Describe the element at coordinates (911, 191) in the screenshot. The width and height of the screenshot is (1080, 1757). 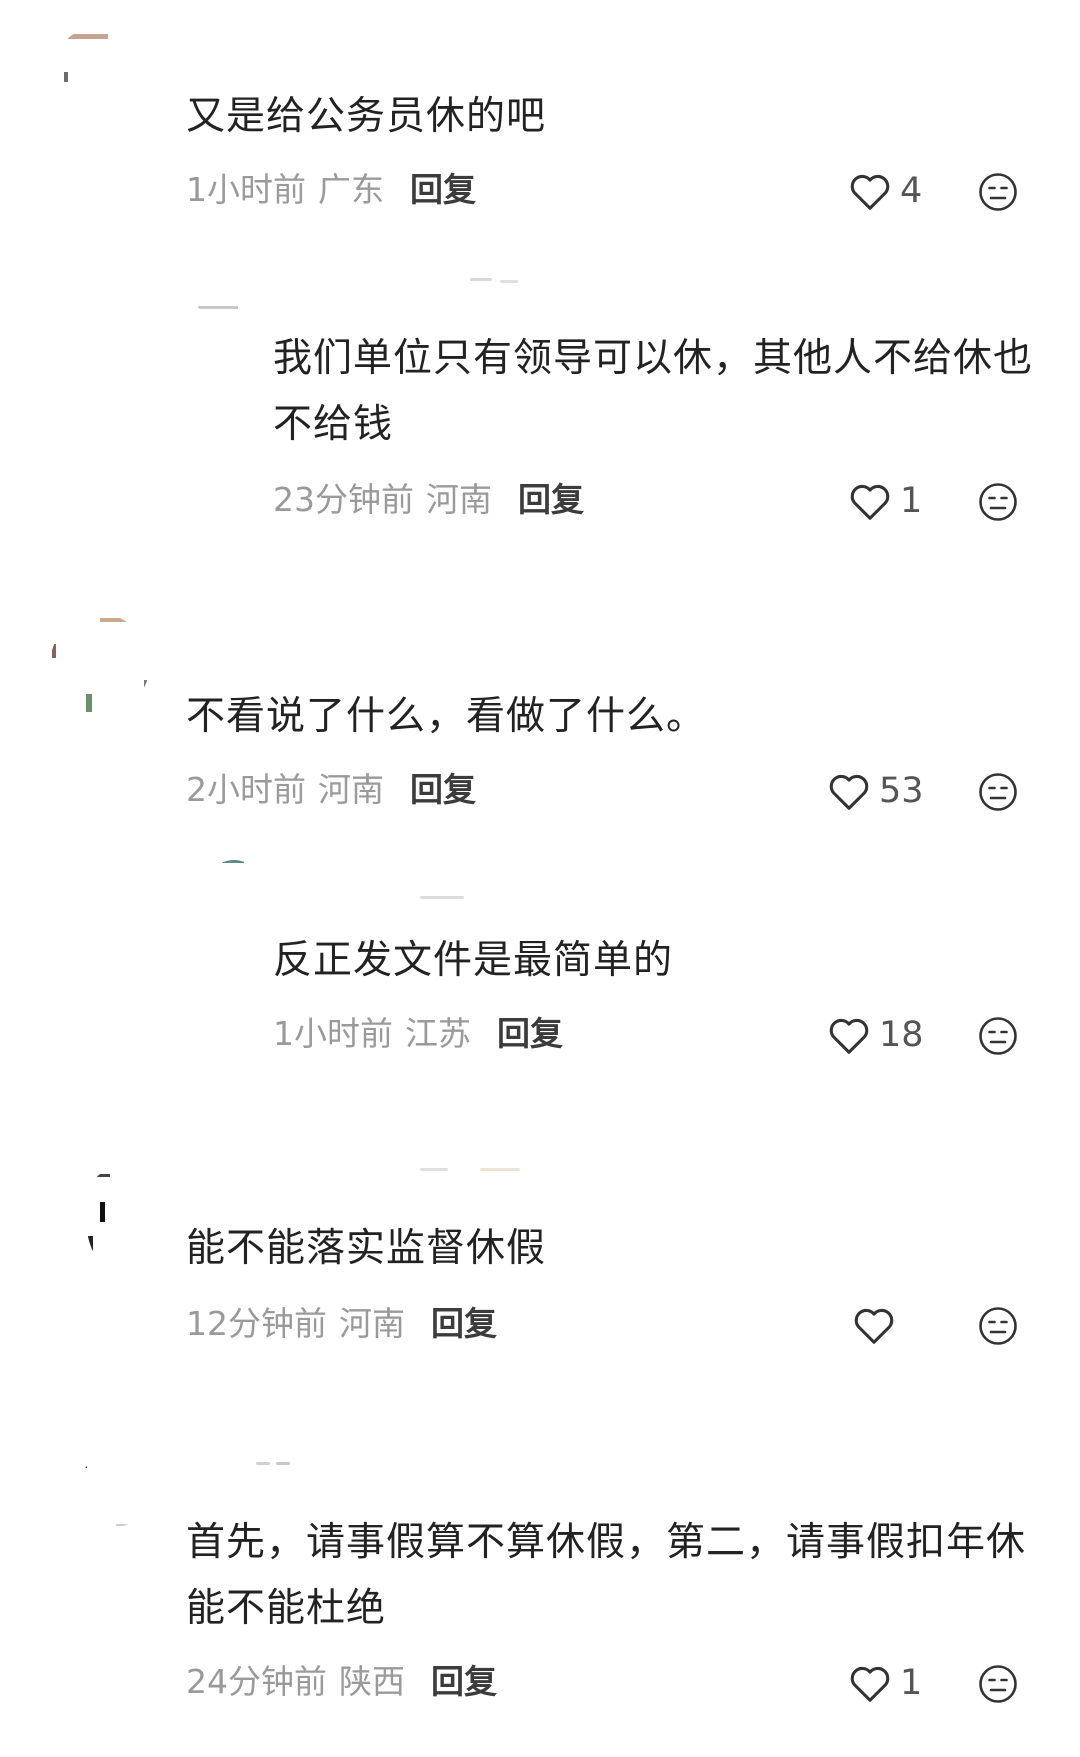
I see `like-count: 4` at that location.